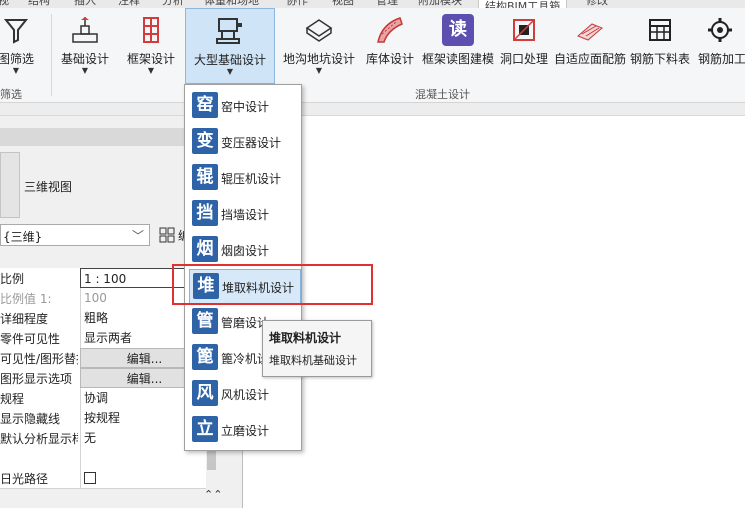 The width and height of the screenshot is (745, 508). I want to click on silo-icon, so click(390, 30).